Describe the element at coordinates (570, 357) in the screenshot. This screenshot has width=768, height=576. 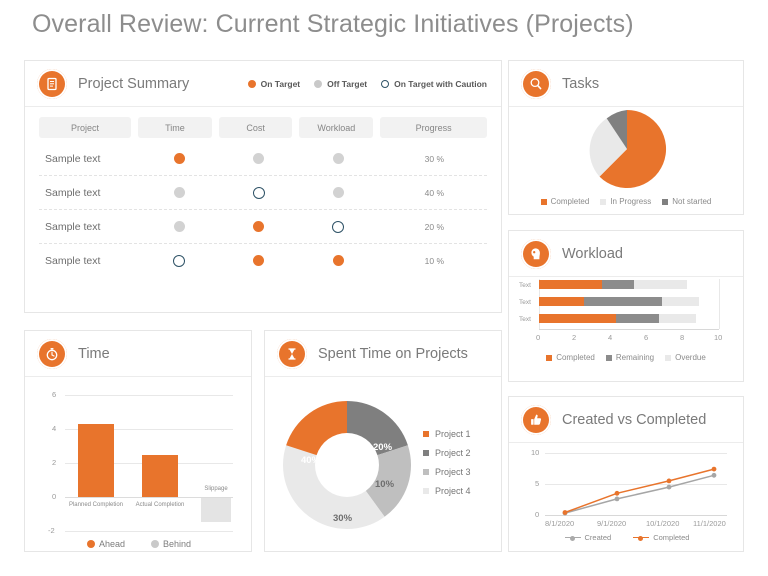
I see `workload-legend-completed: Completed` at that location.